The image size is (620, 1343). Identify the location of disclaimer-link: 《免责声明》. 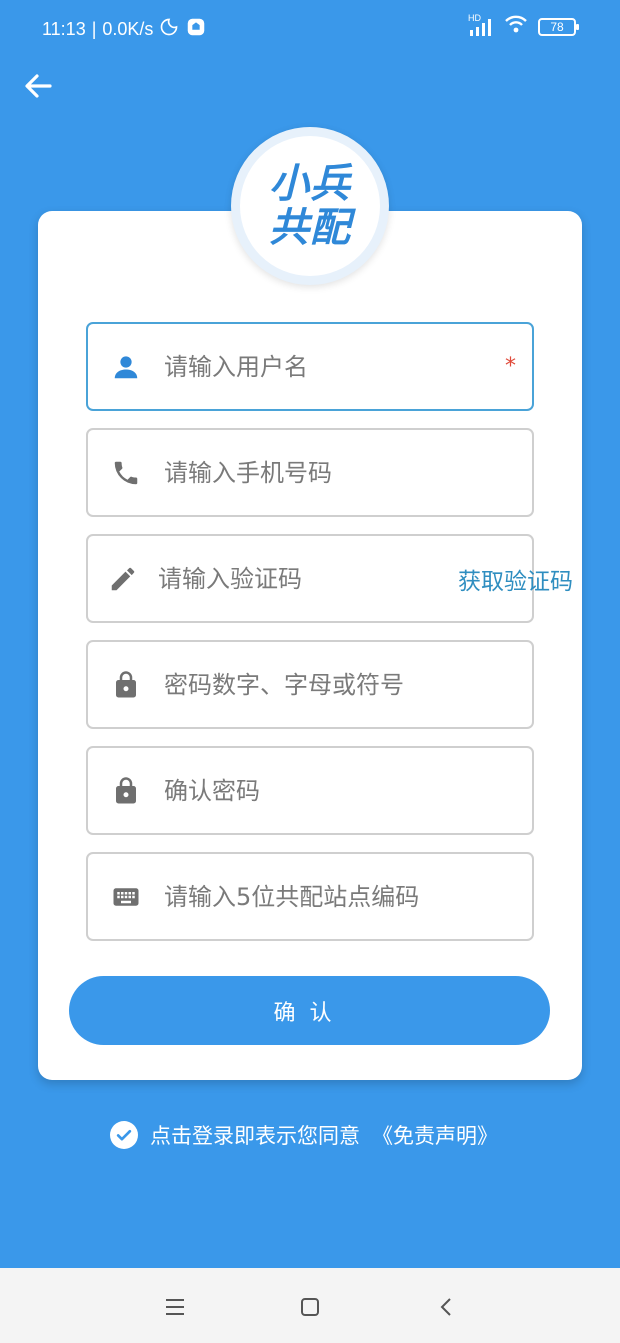
(435, 1135).